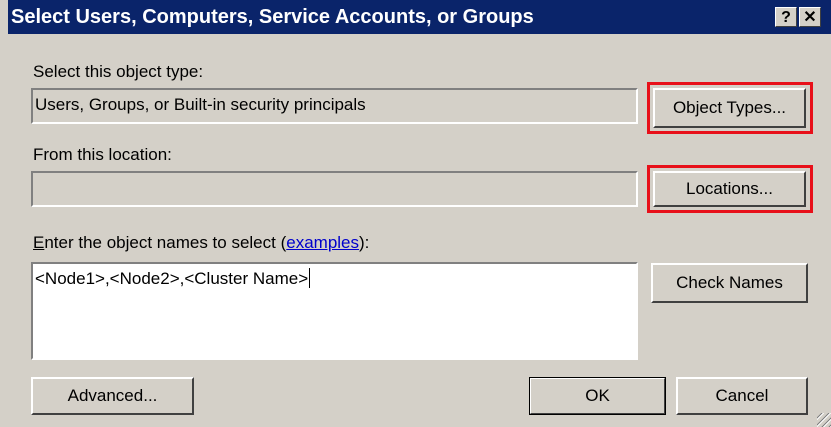 The image size is (831, 427). What do you see at coordinates (165, 242) in the screenshot?
I see `object-names-label-prefix: nter the object names to select (` at bounding box center [165, 242].